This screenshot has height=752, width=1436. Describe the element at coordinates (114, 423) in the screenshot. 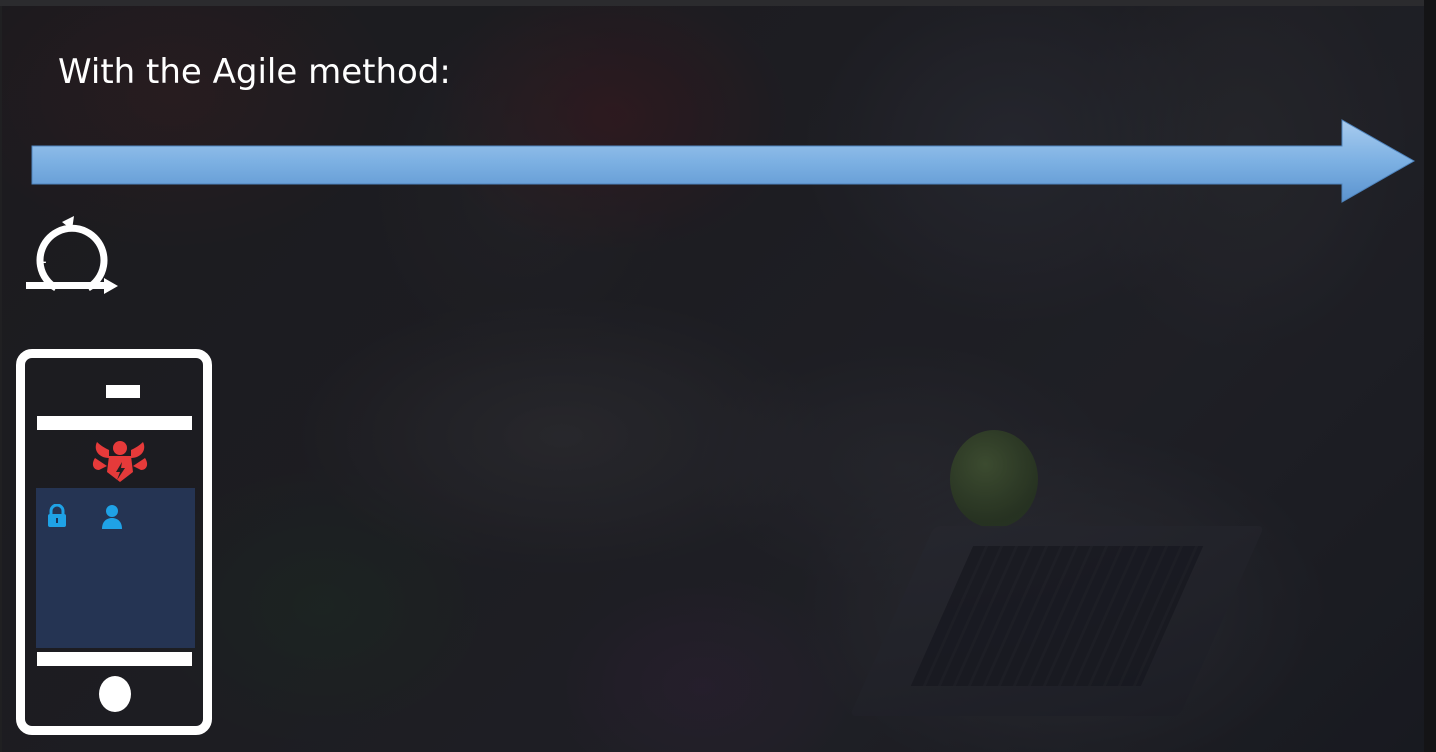

I see `phone-header-bar` at that location.